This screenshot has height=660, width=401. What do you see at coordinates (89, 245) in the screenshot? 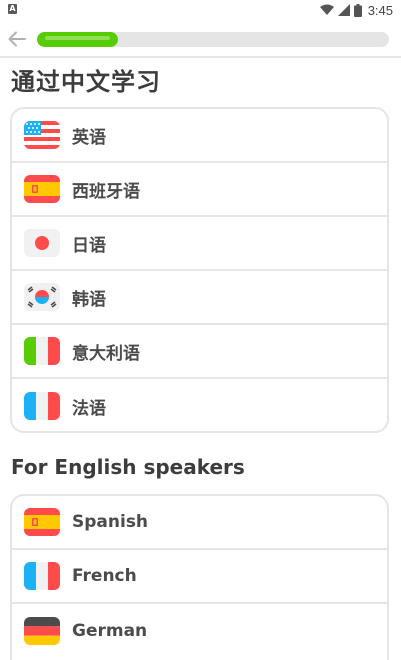
I see `language-label: 日语` at bounding box center [89, 245].